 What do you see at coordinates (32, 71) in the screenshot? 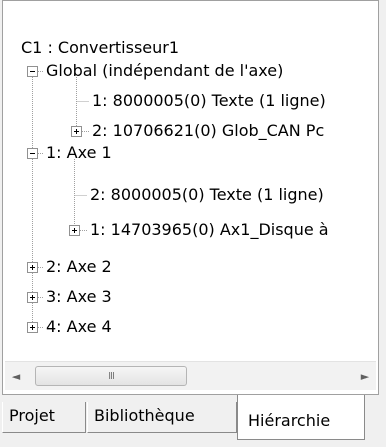
I see `collapse-toggle-global` at bounding box center [32, 71].